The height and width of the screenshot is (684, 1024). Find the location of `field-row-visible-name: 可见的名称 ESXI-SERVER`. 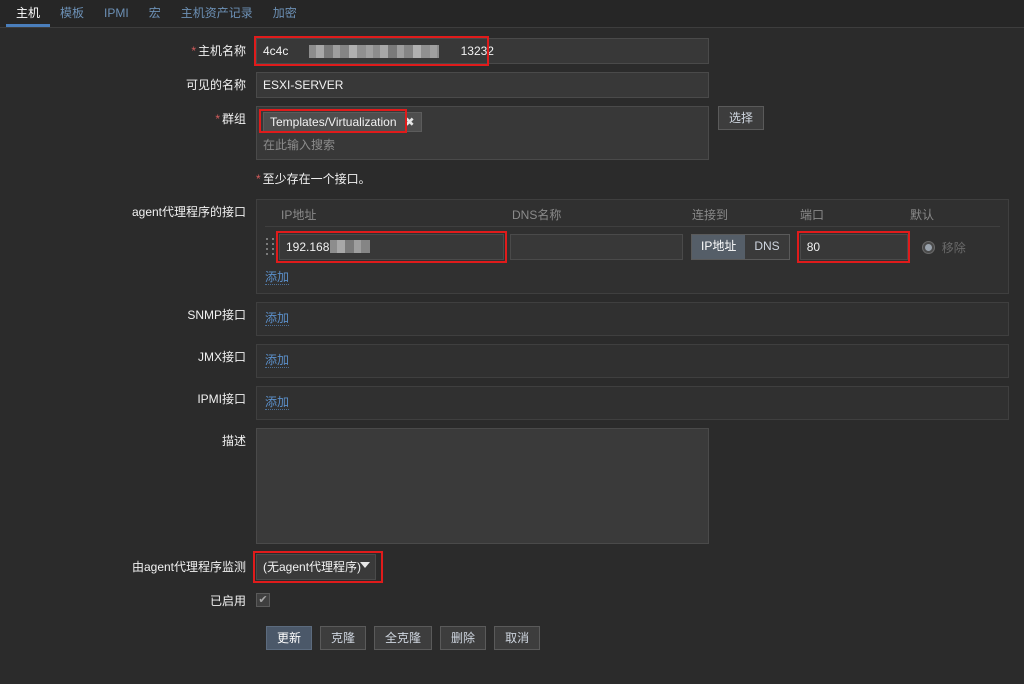

field-row-visible-name: 可见的名称 ESXI-SERVER is located at coordinates (512, 85).